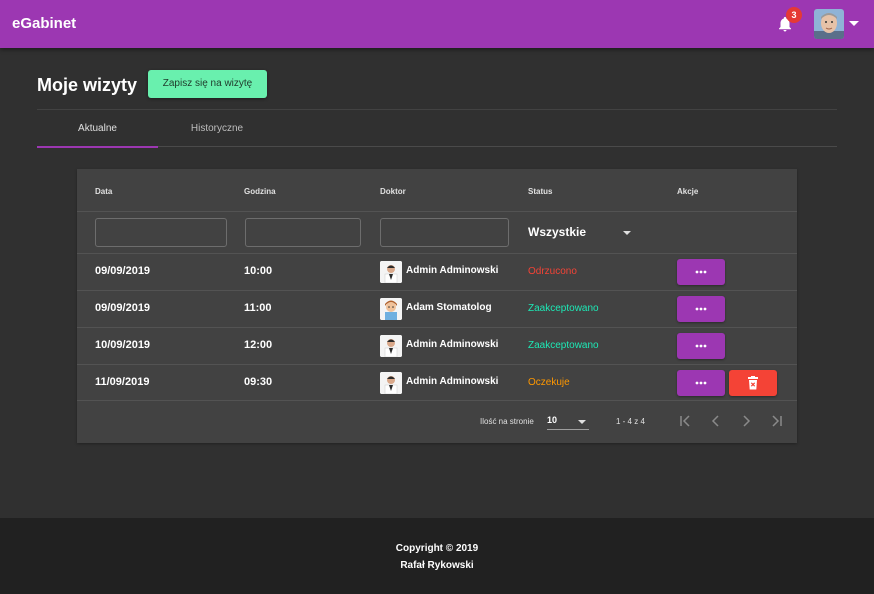 Image resolution: width=874 pixels, height=594 pixels. What do you see at coordinates (449, 307) in the screenshot?
I see `cell-doctor: Adam Stomatolog` at bounding box center [449, 307].